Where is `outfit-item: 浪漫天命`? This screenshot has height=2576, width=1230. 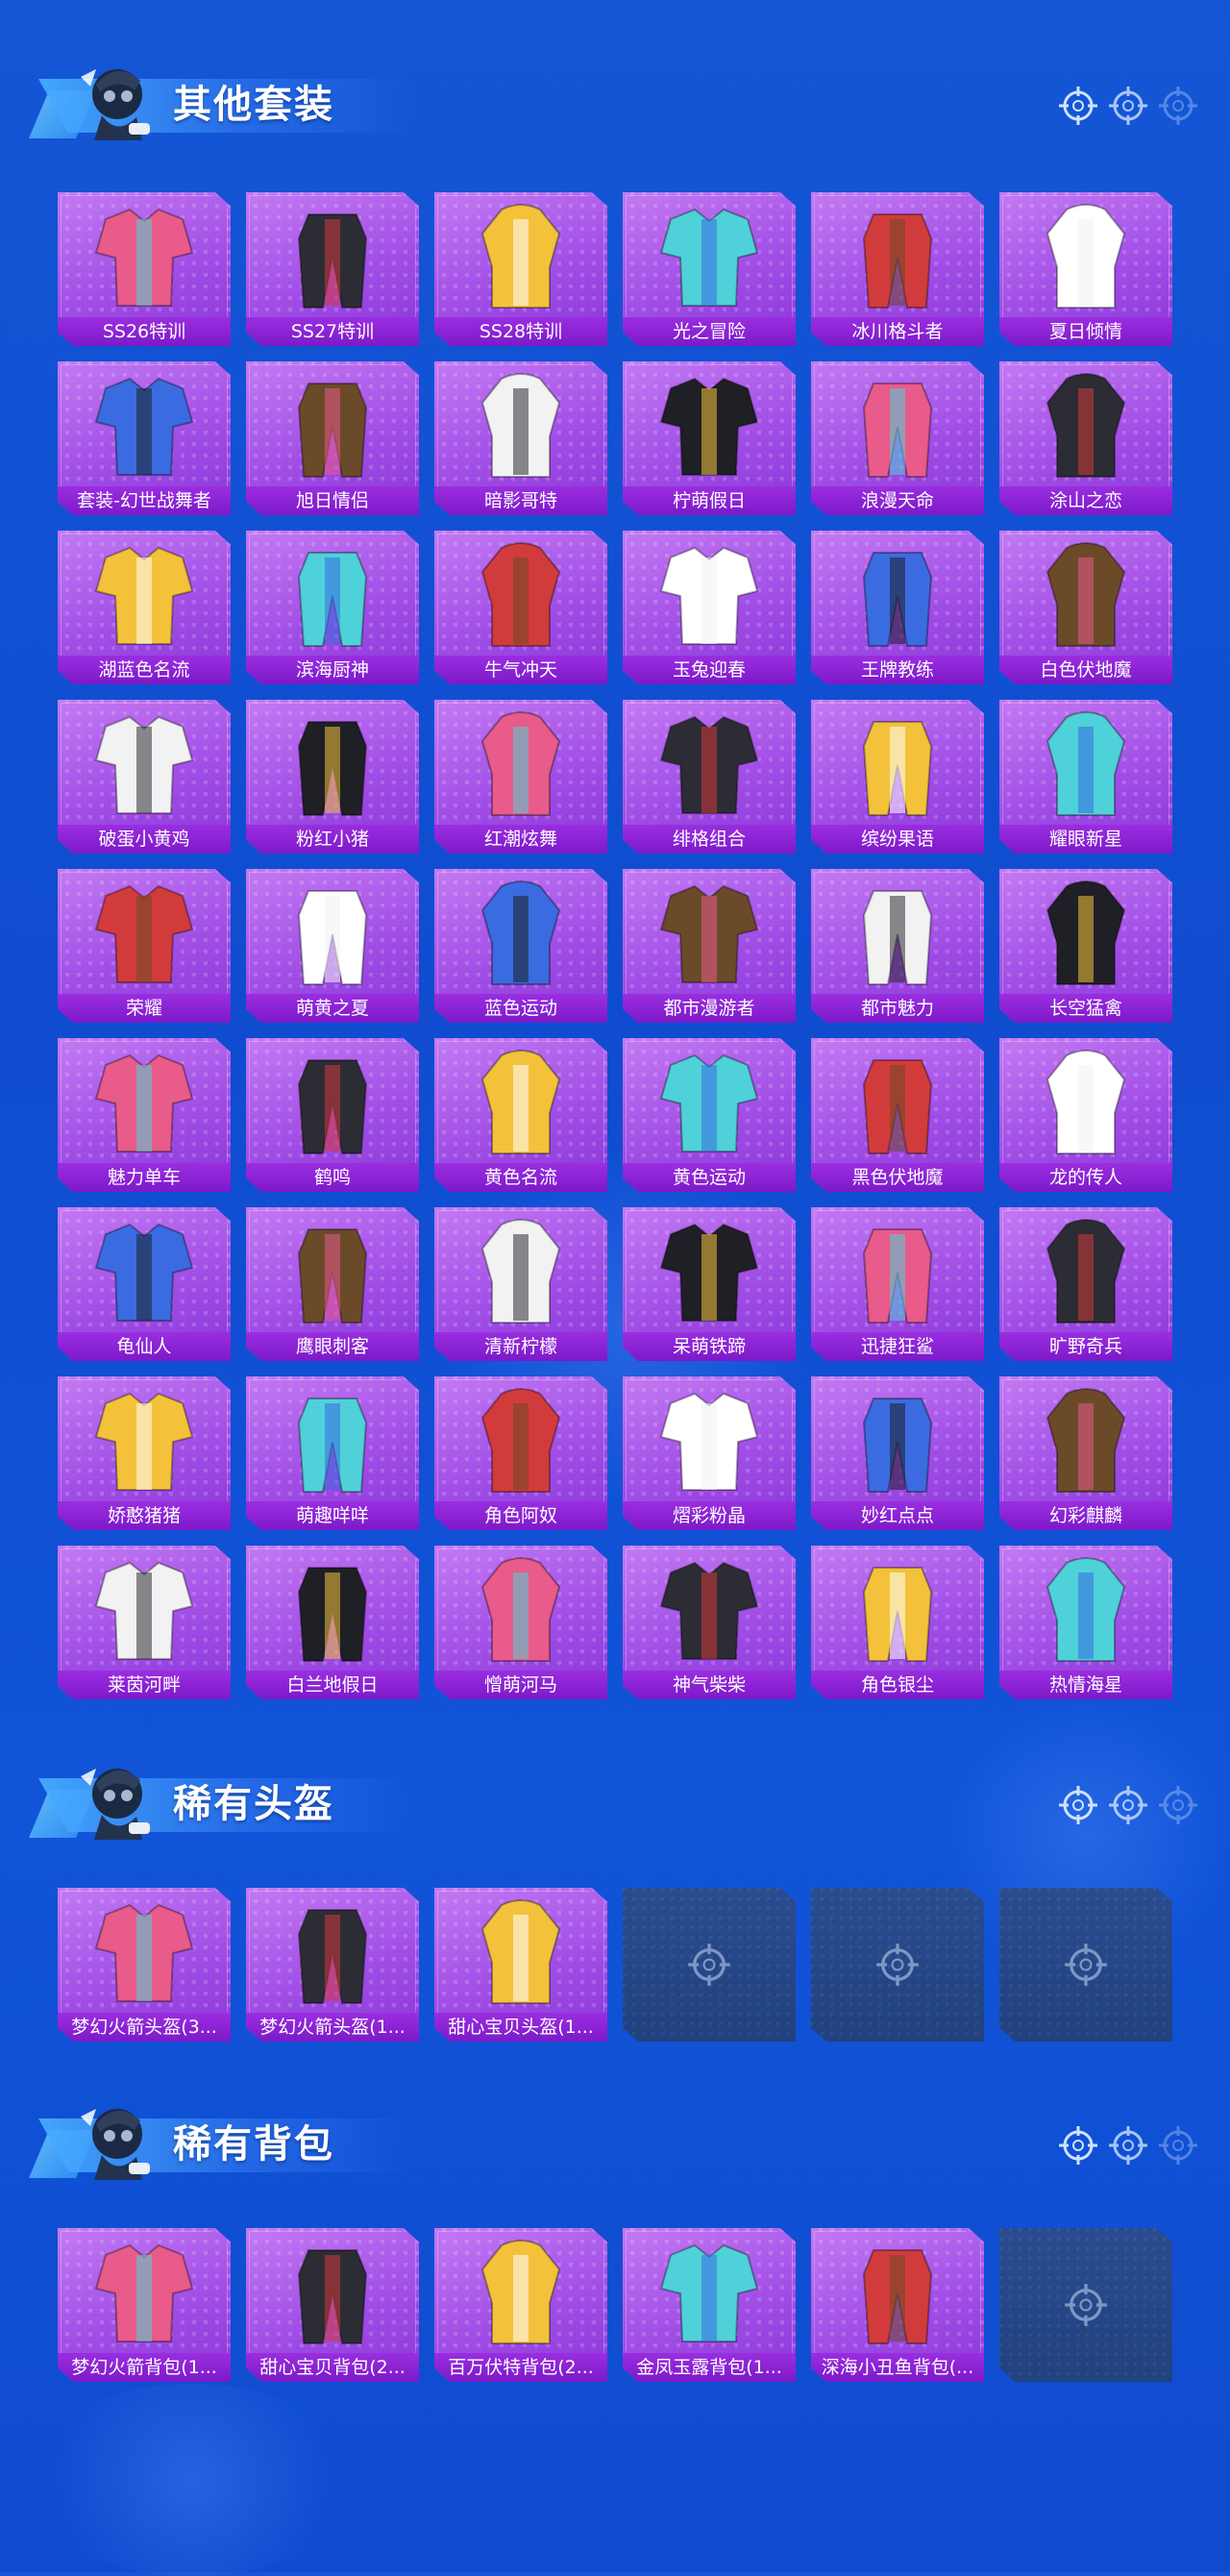
outfit-item: 浪漫天命 is located at coordinates (898, 438).